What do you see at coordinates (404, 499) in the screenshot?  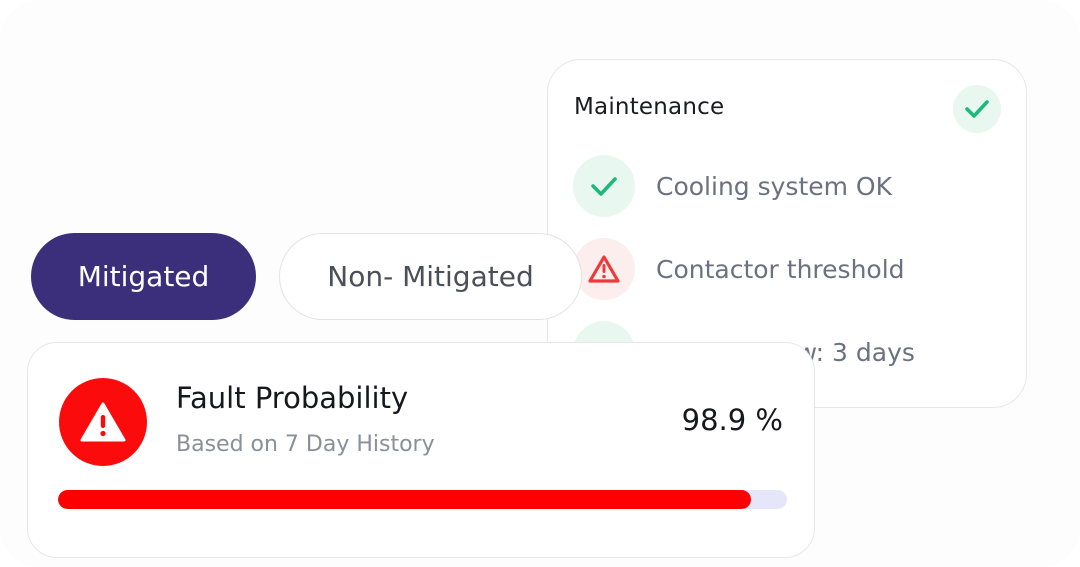 I see `fault-progress-fill` at bounding box center [404, 499].